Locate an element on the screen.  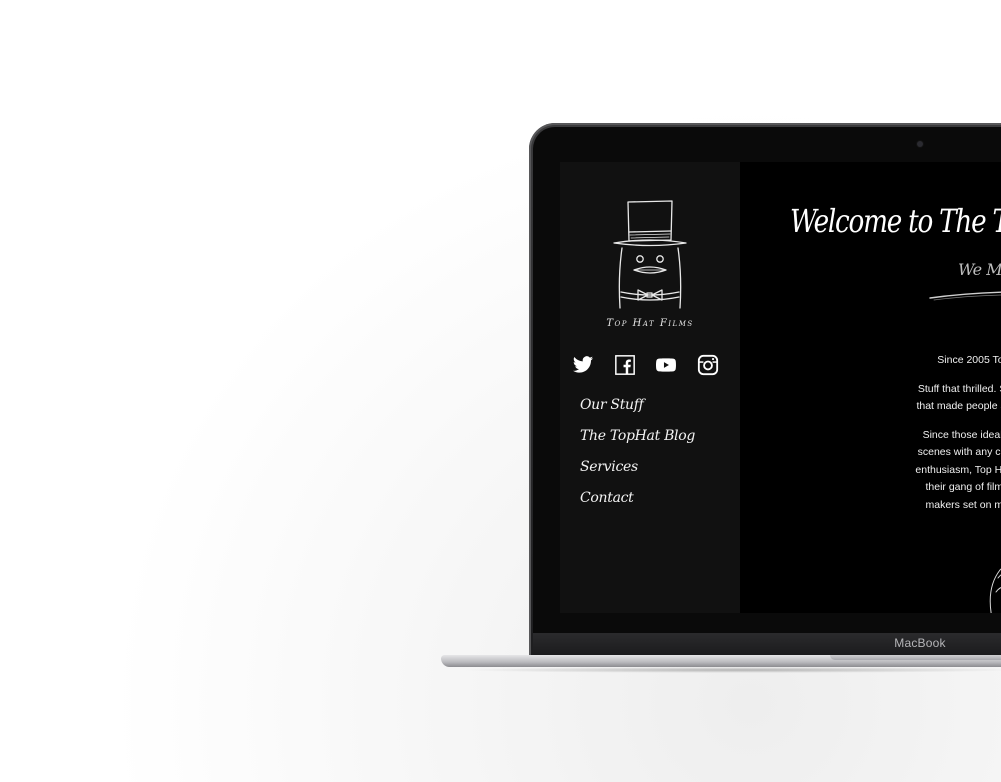
nav-item-blog: The TopHat Blog is located at coordinates (655, 443).